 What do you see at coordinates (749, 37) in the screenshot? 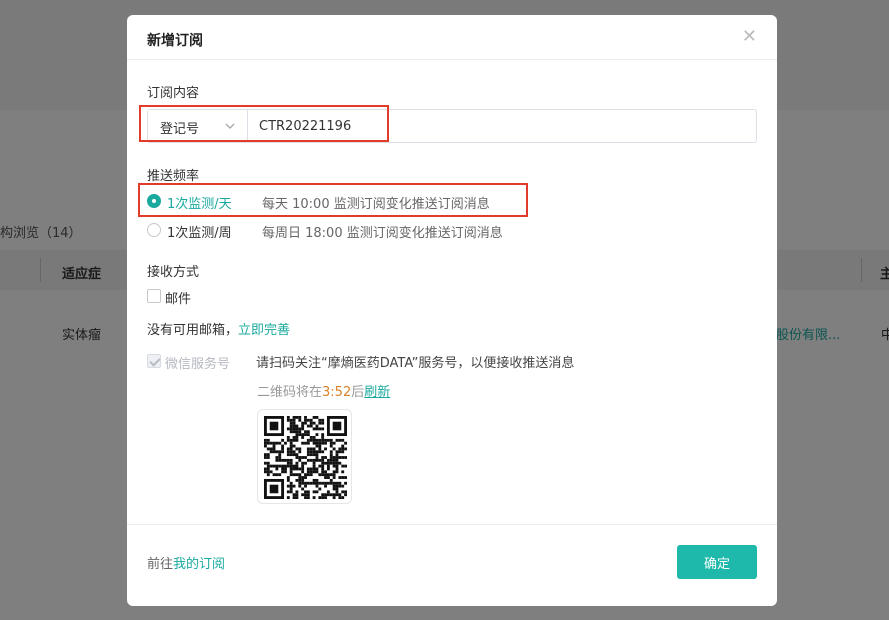
I see `close-icon: ✕` at bounding box center [749, 37].